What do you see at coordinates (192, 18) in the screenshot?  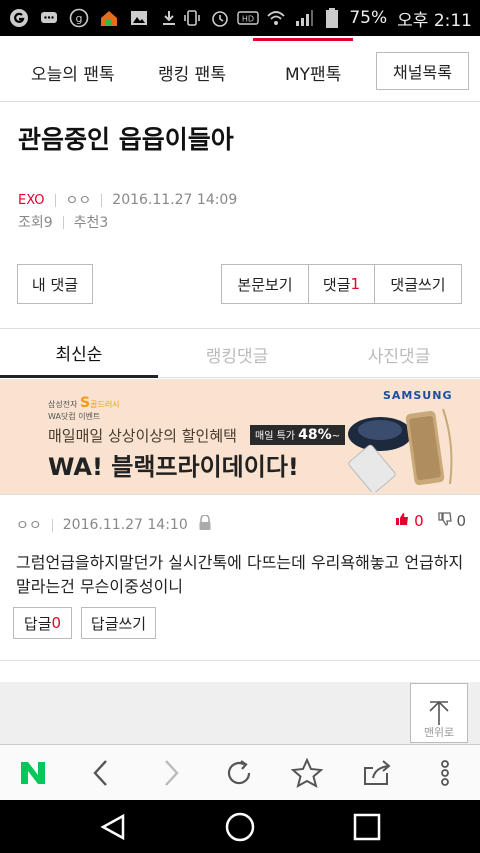 I see `vibrate-icon` at bounding box center [192, 18].